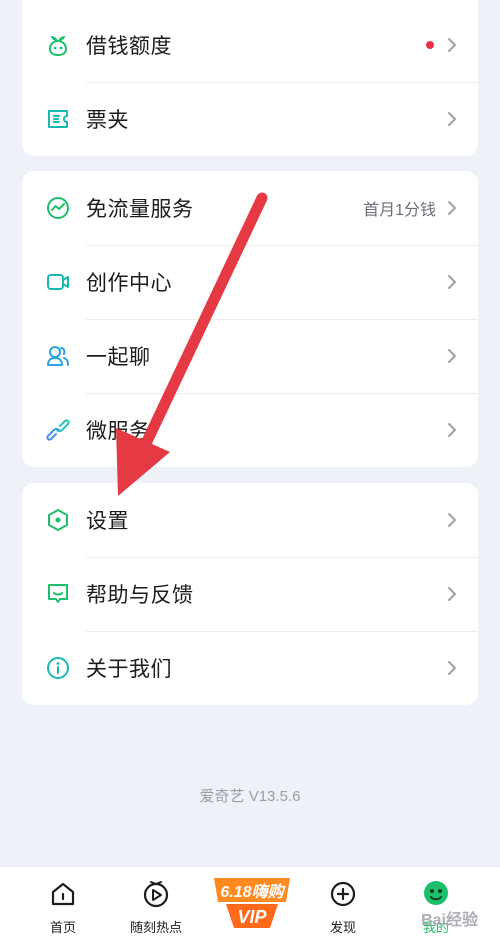 The image size is (500, 952). I want to click on menu-item-creator-center: 创作中心, so click(250, 282).